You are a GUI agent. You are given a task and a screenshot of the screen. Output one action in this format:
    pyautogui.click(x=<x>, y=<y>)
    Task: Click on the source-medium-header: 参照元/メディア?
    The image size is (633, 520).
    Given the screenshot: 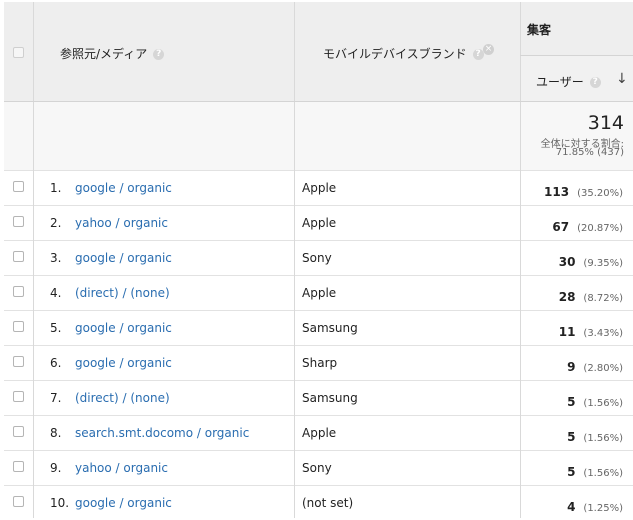 What is the action you would take?
    pyautogui.click(x=112, y=53)
    